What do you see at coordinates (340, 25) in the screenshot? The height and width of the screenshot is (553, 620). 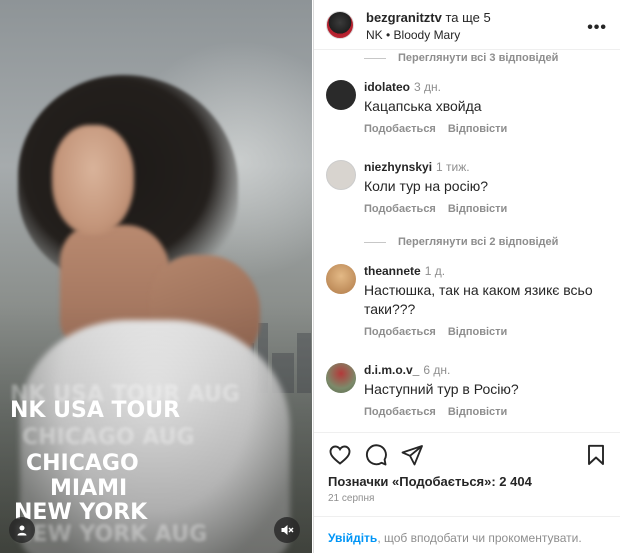 I see `author-avatar` at bounding box center [340, 25].